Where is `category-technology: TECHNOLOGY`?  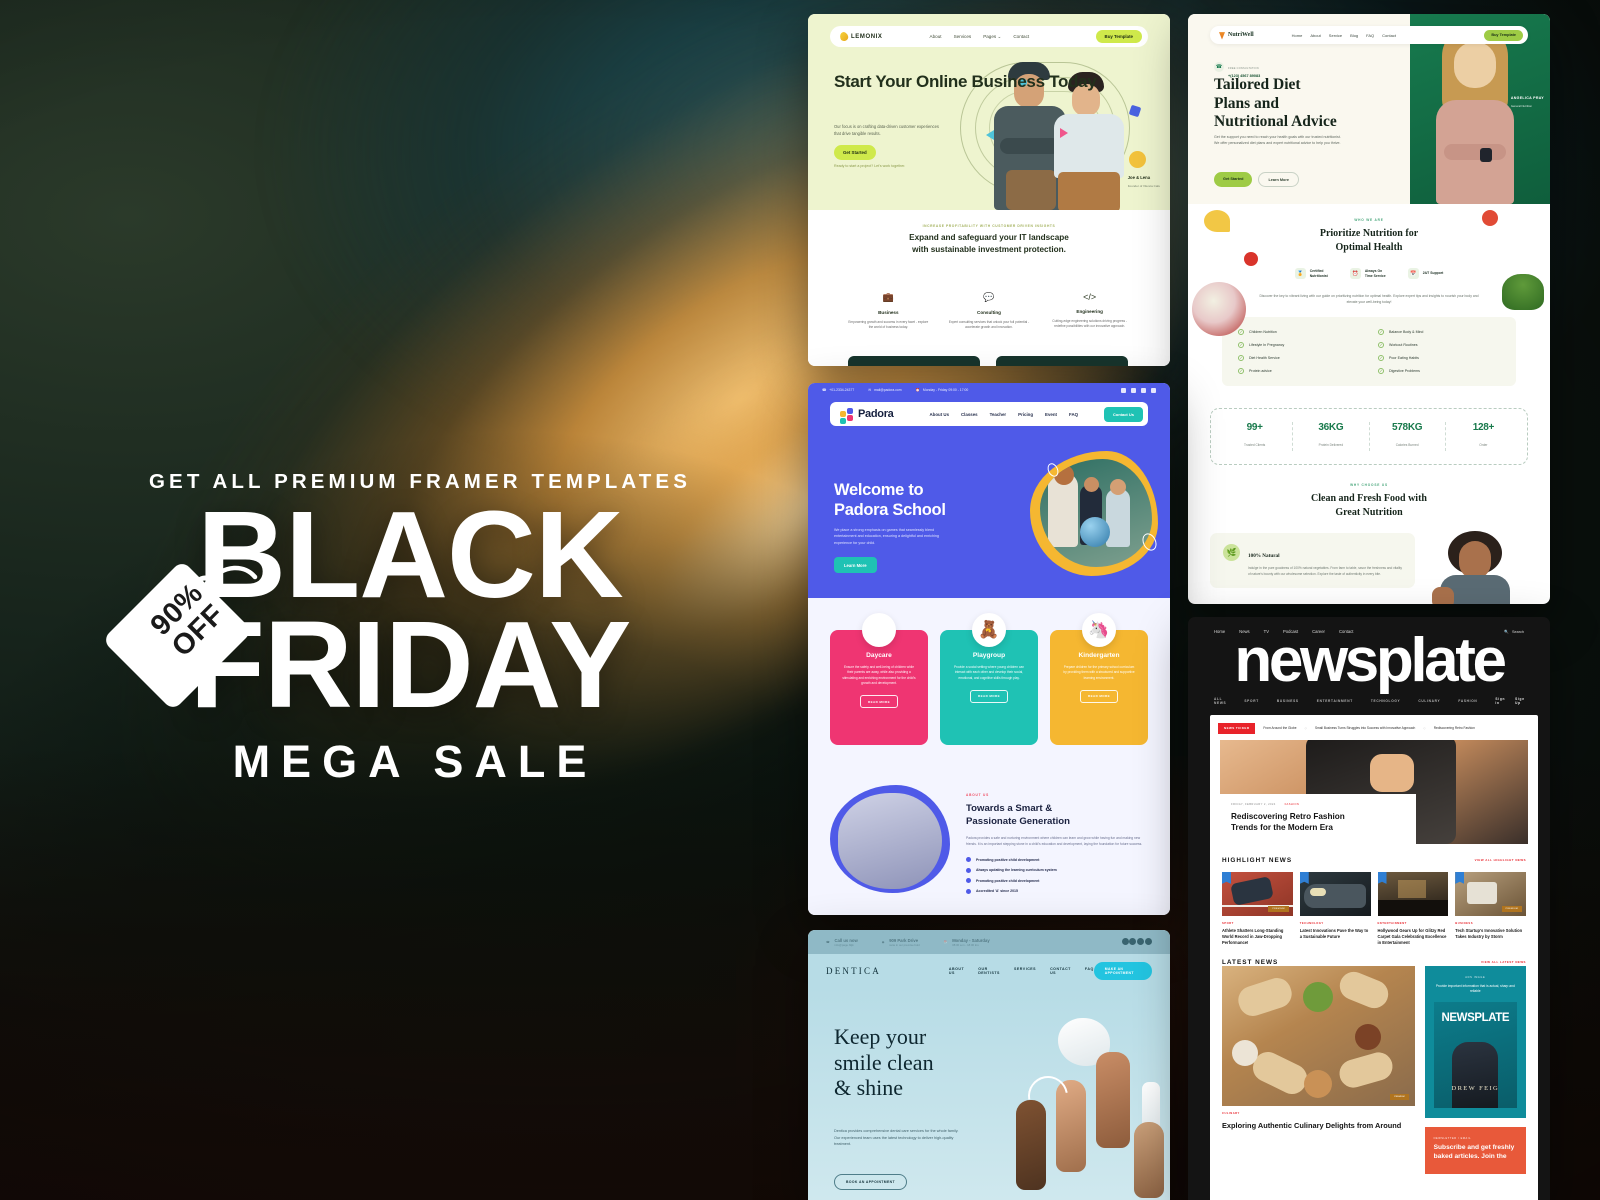 category-technology: TECHNOLOGY is located at coordinates (1386, 701).